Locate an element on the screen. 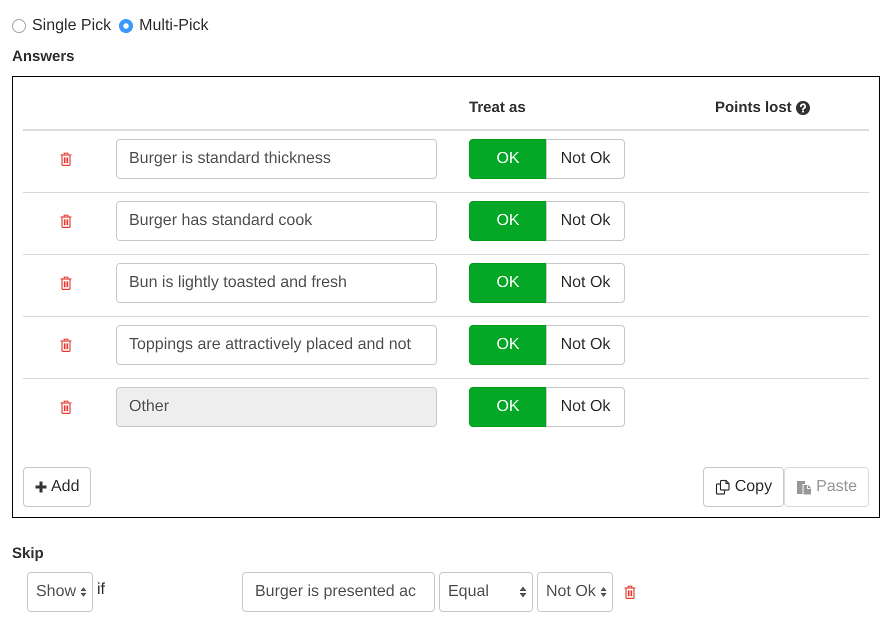 This screenshot has width=894, height=630. plus-icon is located at coordinates (41, 487).